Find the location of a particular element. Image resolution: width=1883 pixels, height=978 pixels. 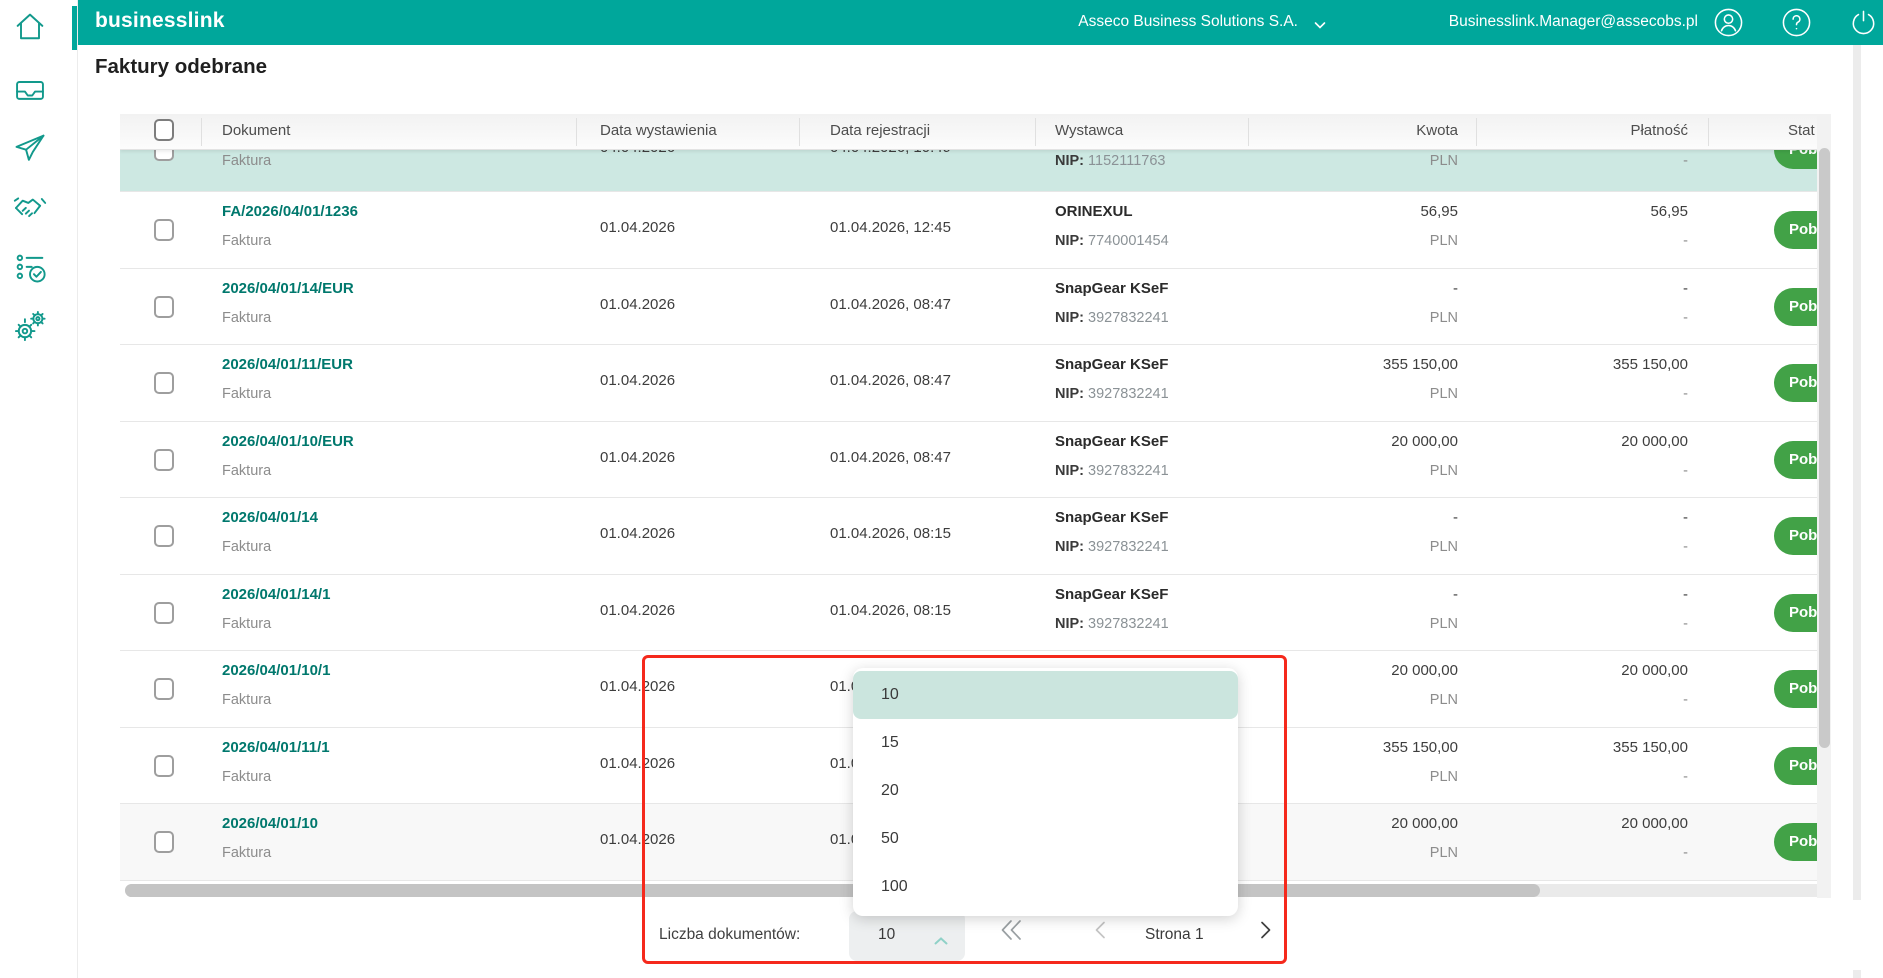

payment-value: - is located at coordinates (1685, 594).